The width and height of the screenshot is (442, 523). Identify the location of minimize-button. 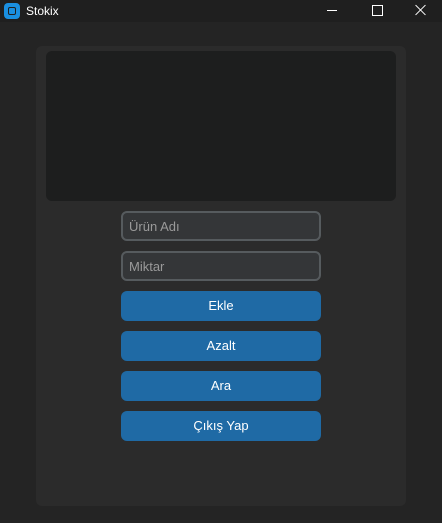
(332, 11).